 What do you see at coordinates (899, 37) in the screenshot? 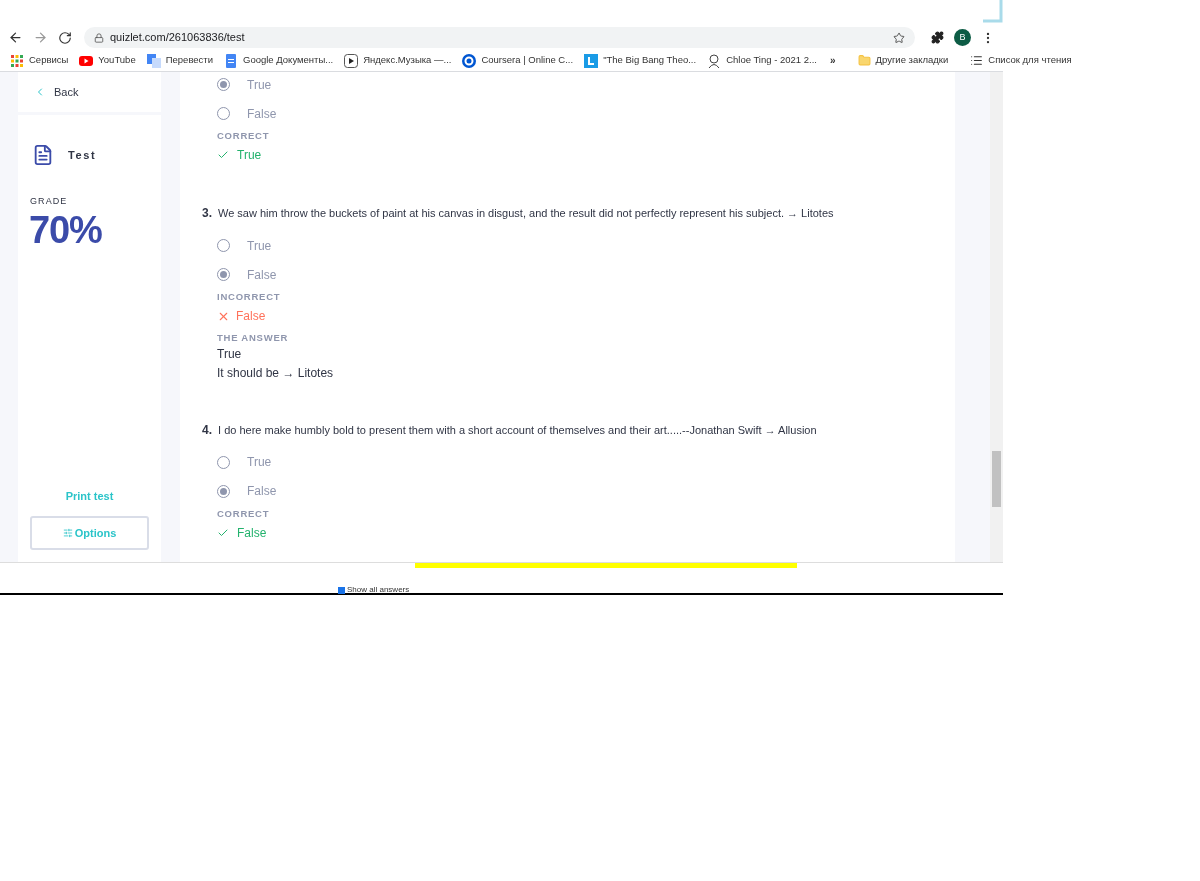
I see `star-icon` at bounding box center [899, 37].